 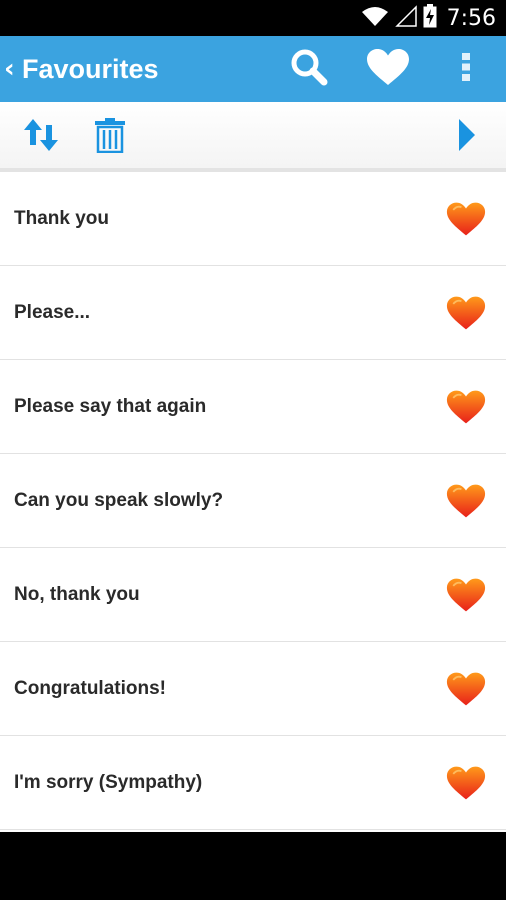 What do you see at coordinates (405, 18) in the screenshot?
I see `signal-icon` at bounding box center [405, 18].